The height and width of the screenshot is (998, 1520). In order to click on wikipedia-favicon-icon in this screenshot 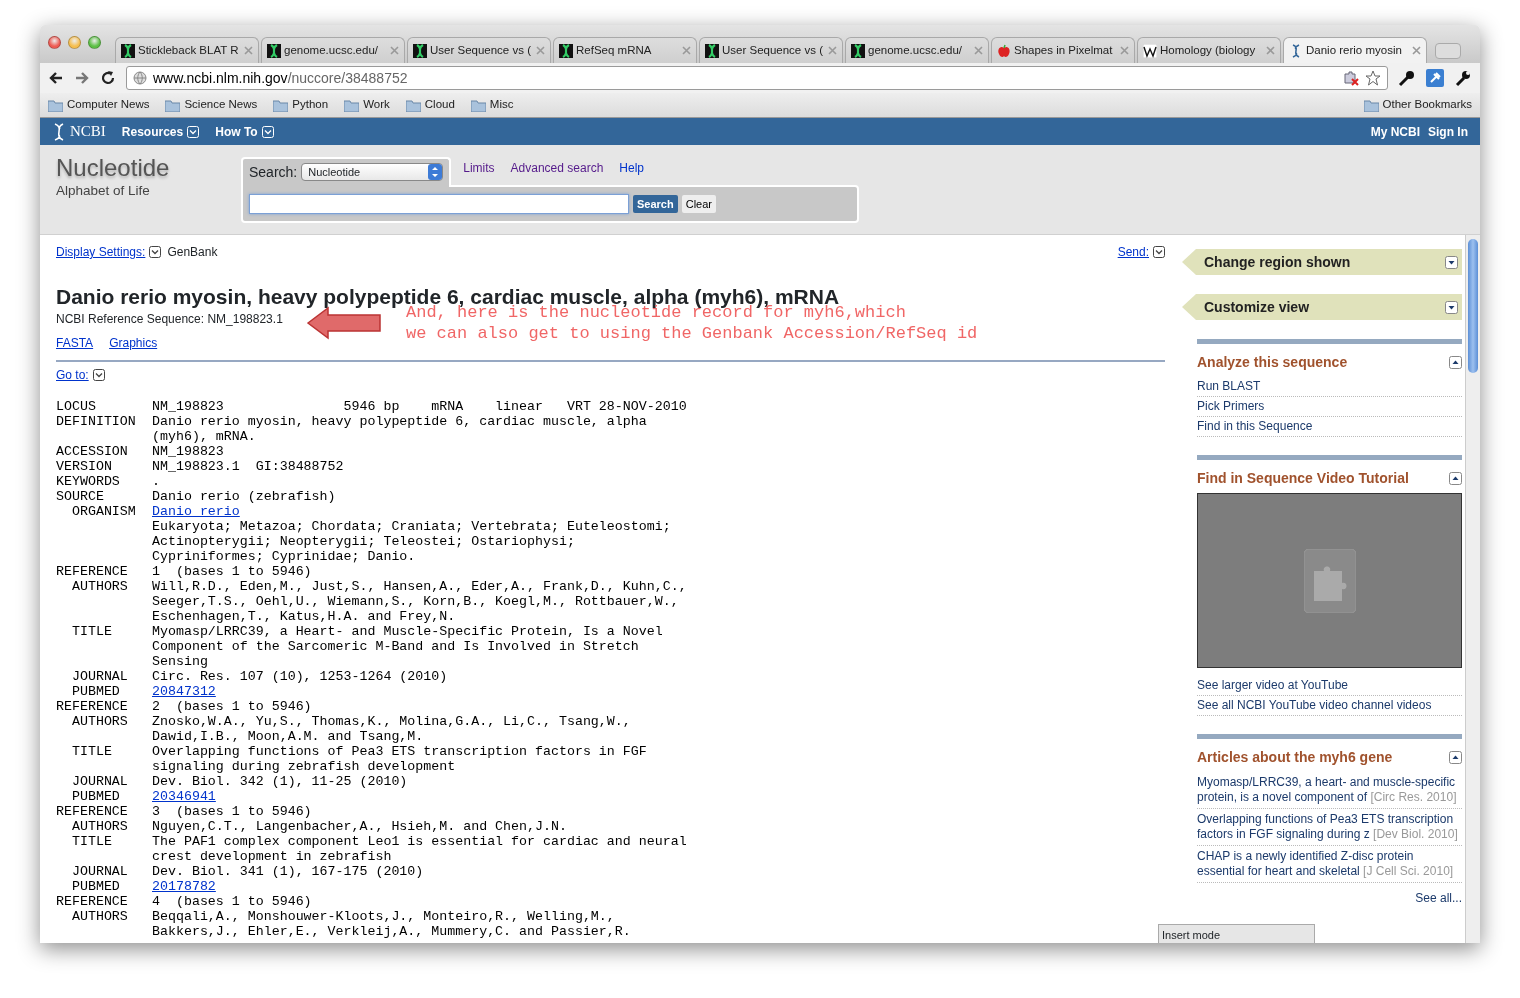, I will do `click(1150, 50)`.